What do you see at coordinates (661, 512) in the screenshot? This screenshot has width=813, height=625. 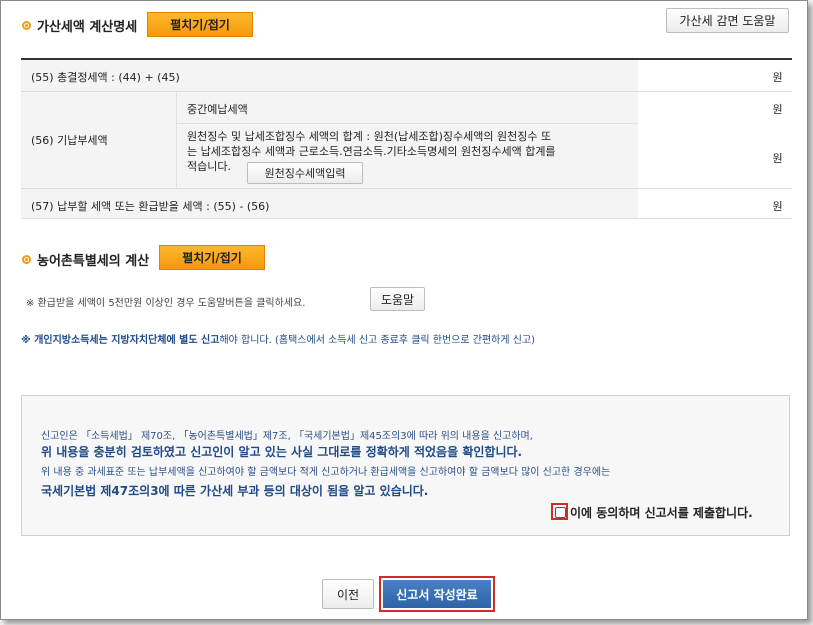 I see `agree-label: 이에 동의하며 신고서를 제출합니다.` at bounding box center [661, 512].